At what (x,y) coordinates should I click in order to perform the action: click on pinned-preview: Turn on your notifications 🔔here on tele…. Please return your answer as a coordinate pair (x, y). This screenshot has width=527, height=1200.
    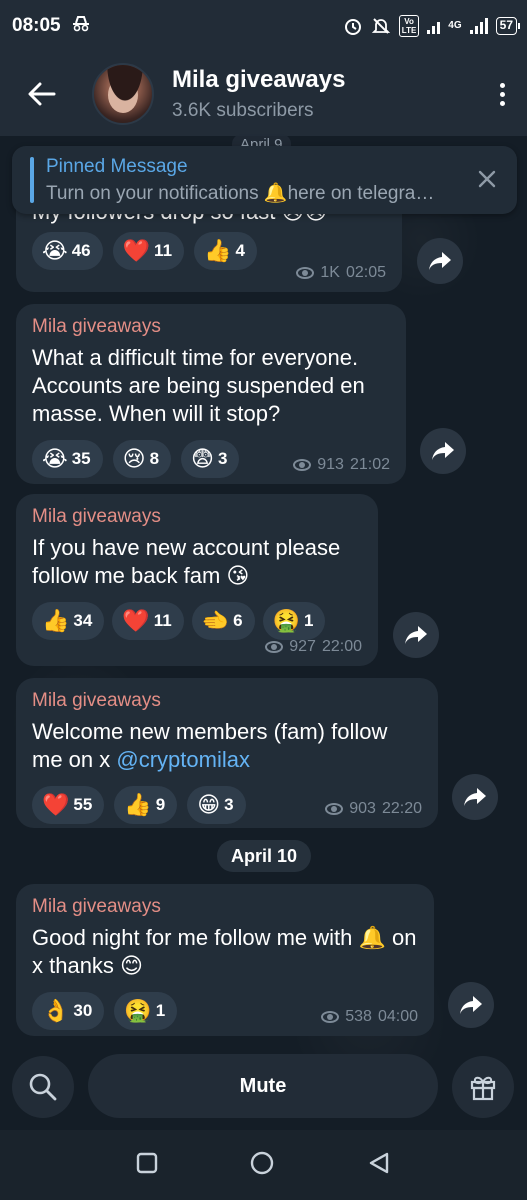
    Looking at the image, I should click on (240, 193).